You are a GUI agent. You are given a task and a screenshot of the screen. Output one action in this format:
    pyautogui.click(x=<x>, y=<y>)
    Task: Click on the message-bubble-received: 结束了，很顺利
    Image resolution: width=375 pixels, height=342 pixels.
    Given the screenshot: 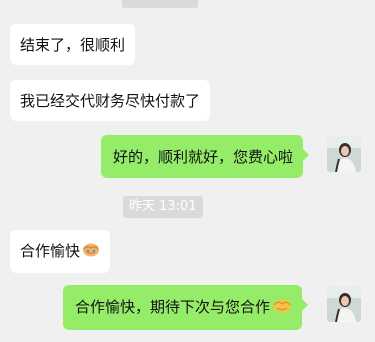 What is the action you would take?
    pyautogui.click(x=73, y=44)
    